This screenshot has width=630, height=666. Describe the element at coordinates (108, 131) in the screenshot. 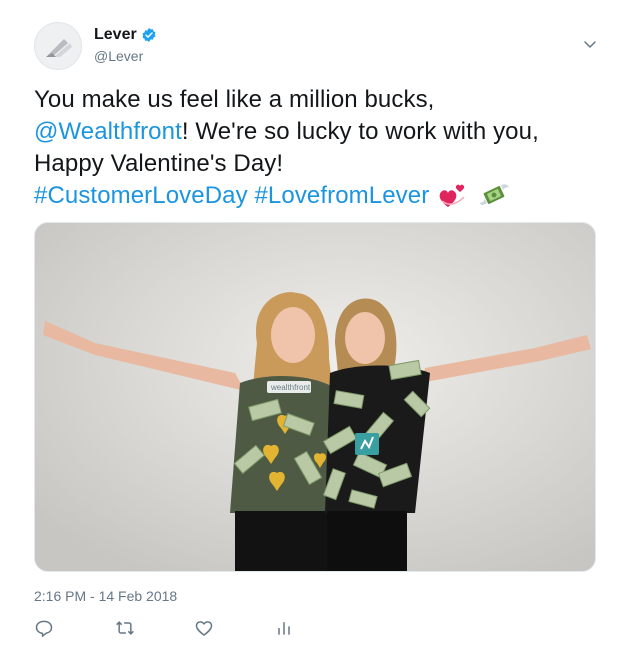

I see `mention-link: @Wealthfront` at that location.